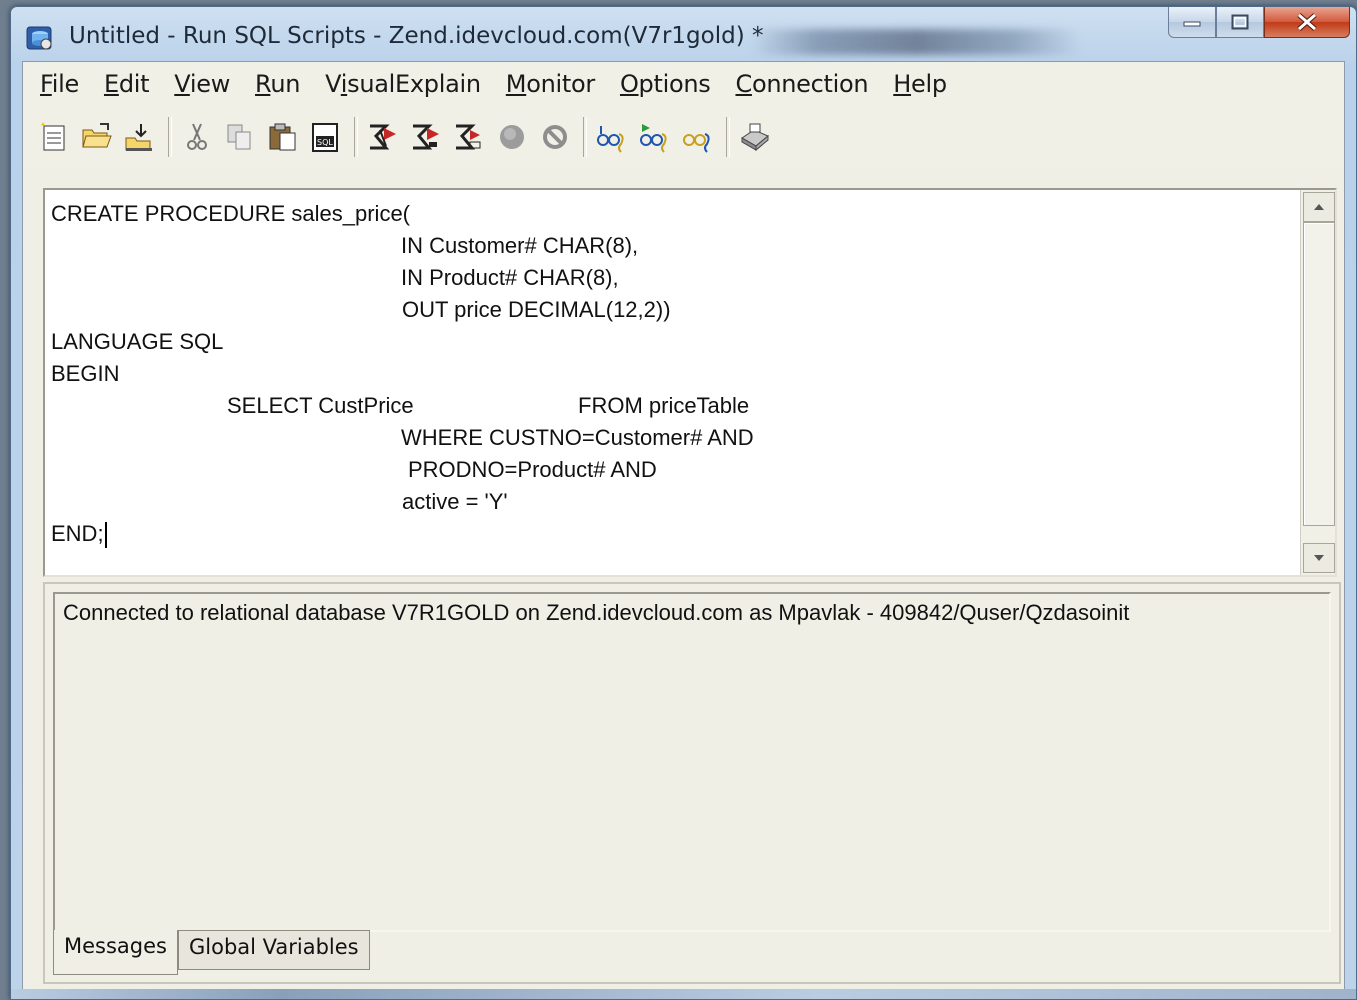 The image size is (1357, 1000). I want to click on app-icon, so click(39, 38).